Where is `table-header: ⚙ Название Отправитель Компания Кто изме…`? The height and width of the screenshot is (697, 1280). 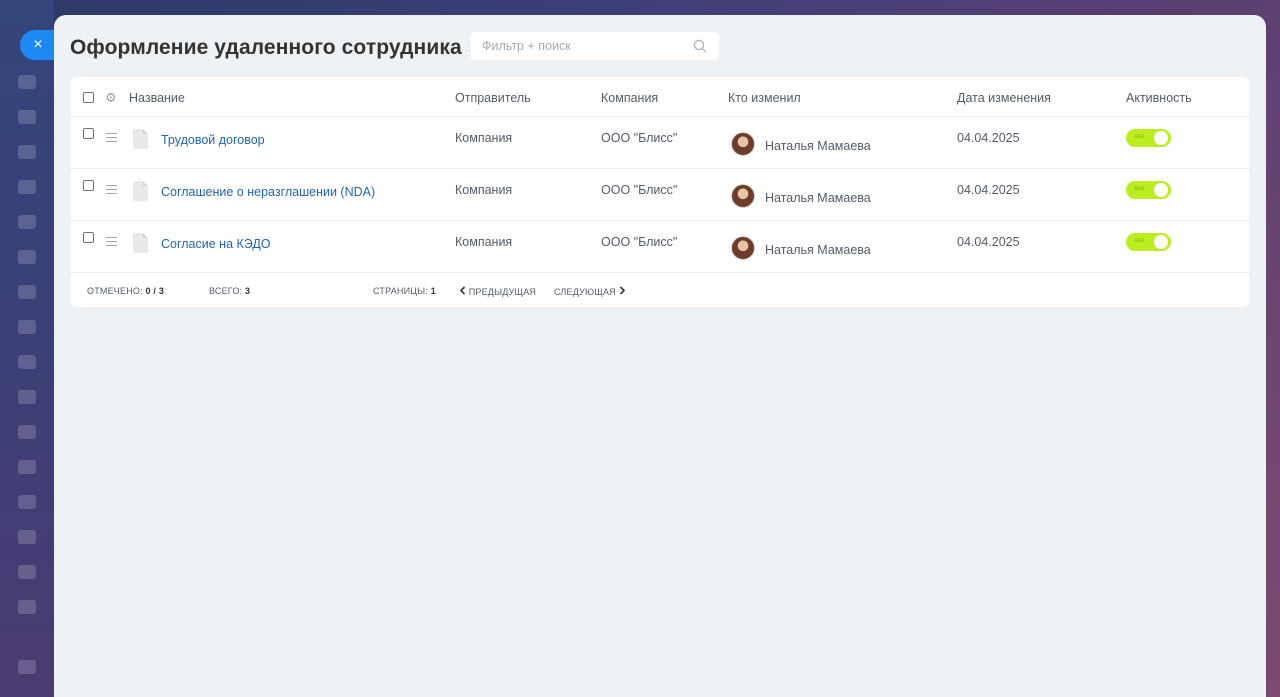
table-header: ⚙ Название Отправитель Компания Кто изме… is located at coordinates (660, 97).